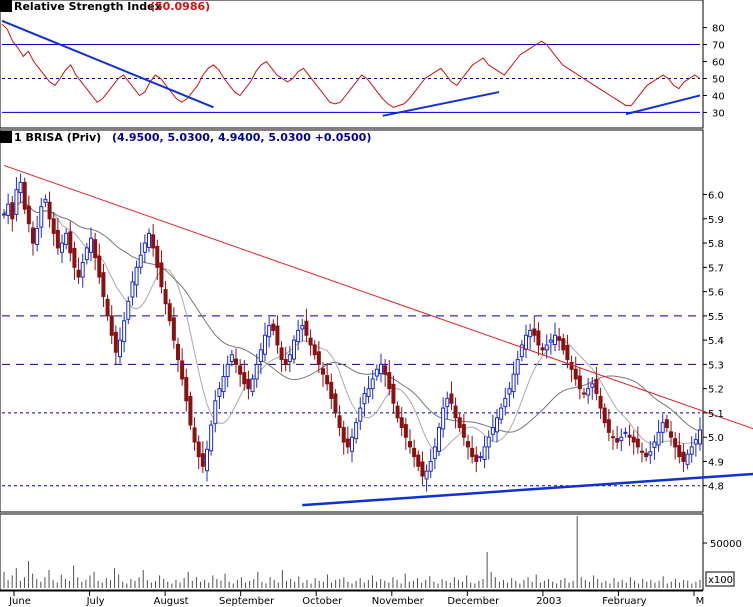 The width and height of the screenshot is (753, 607). Describe the element at coordinates (716, 462) in the screenshot. I see `price-tick-label: 4.9` at that location.